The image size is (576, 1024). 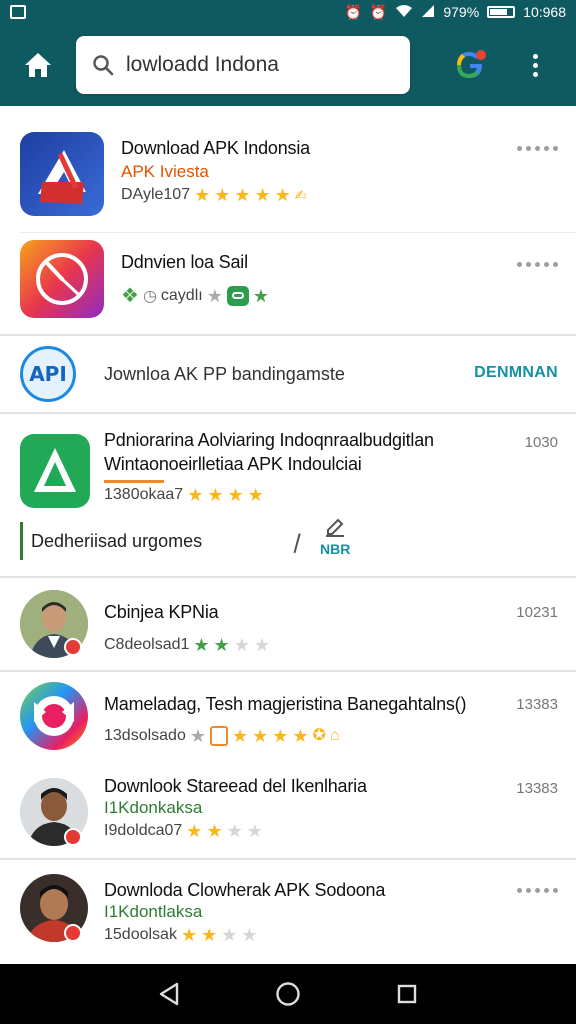 I want to click on back-icon, so click(x=169, y=994).